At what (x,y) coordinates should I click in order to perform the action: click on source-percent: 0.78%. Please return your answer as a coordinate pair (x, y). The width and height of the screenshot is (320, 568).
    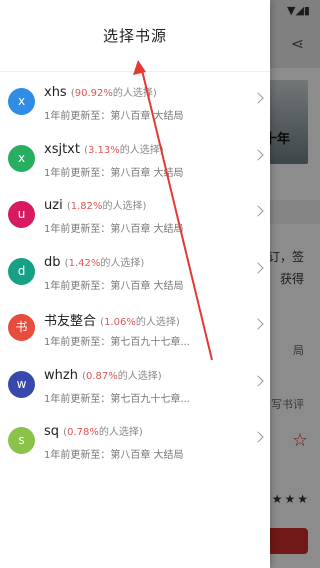
    Looking at the image, I should click on (83, 432).